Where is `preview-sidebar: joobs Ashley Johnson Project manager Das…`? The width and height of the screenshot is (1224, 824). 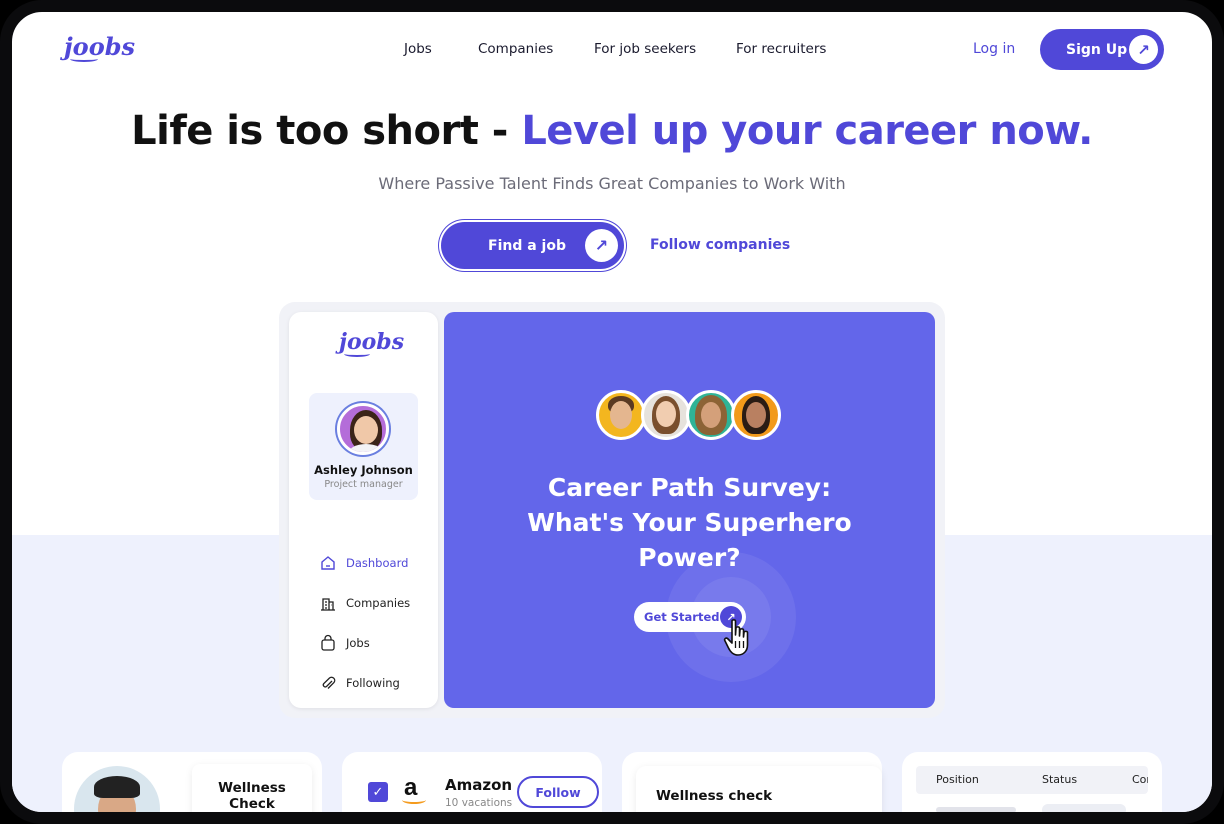 preview-sidebar: joobs Ashley Johnson Project manager Das… is located at coordinates (363, 510).